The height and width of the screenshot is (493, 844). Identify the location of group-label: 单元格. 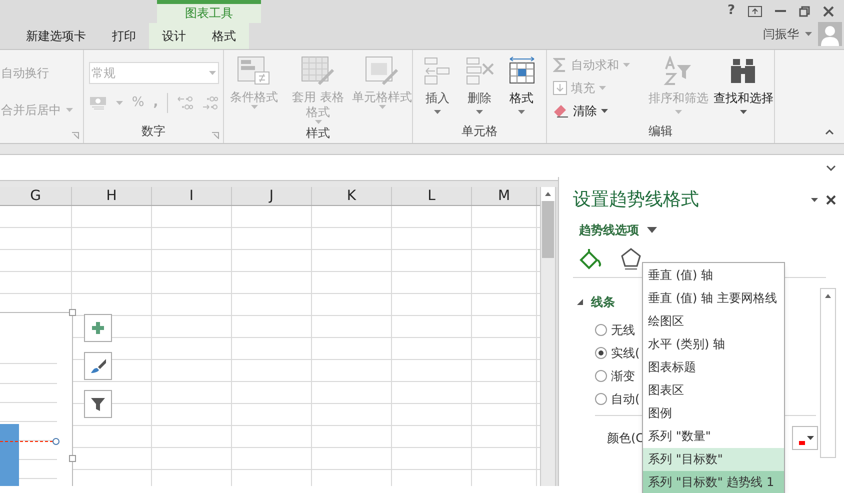
(480, 131).